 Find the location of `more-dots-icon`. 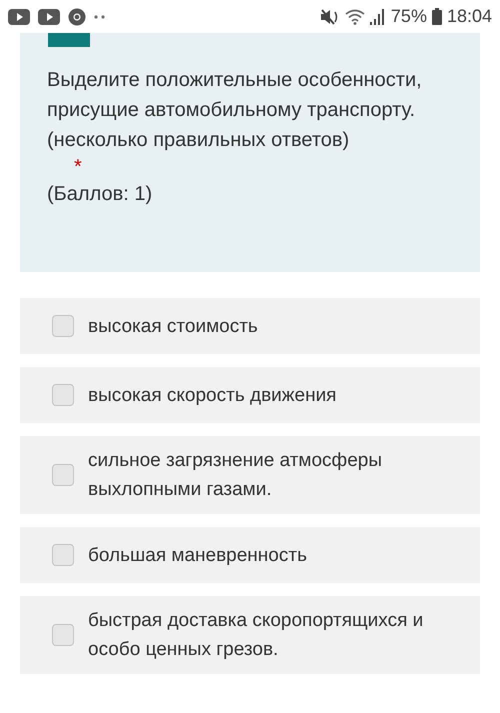

more-dots-icon is located at coordinates (100, 16).